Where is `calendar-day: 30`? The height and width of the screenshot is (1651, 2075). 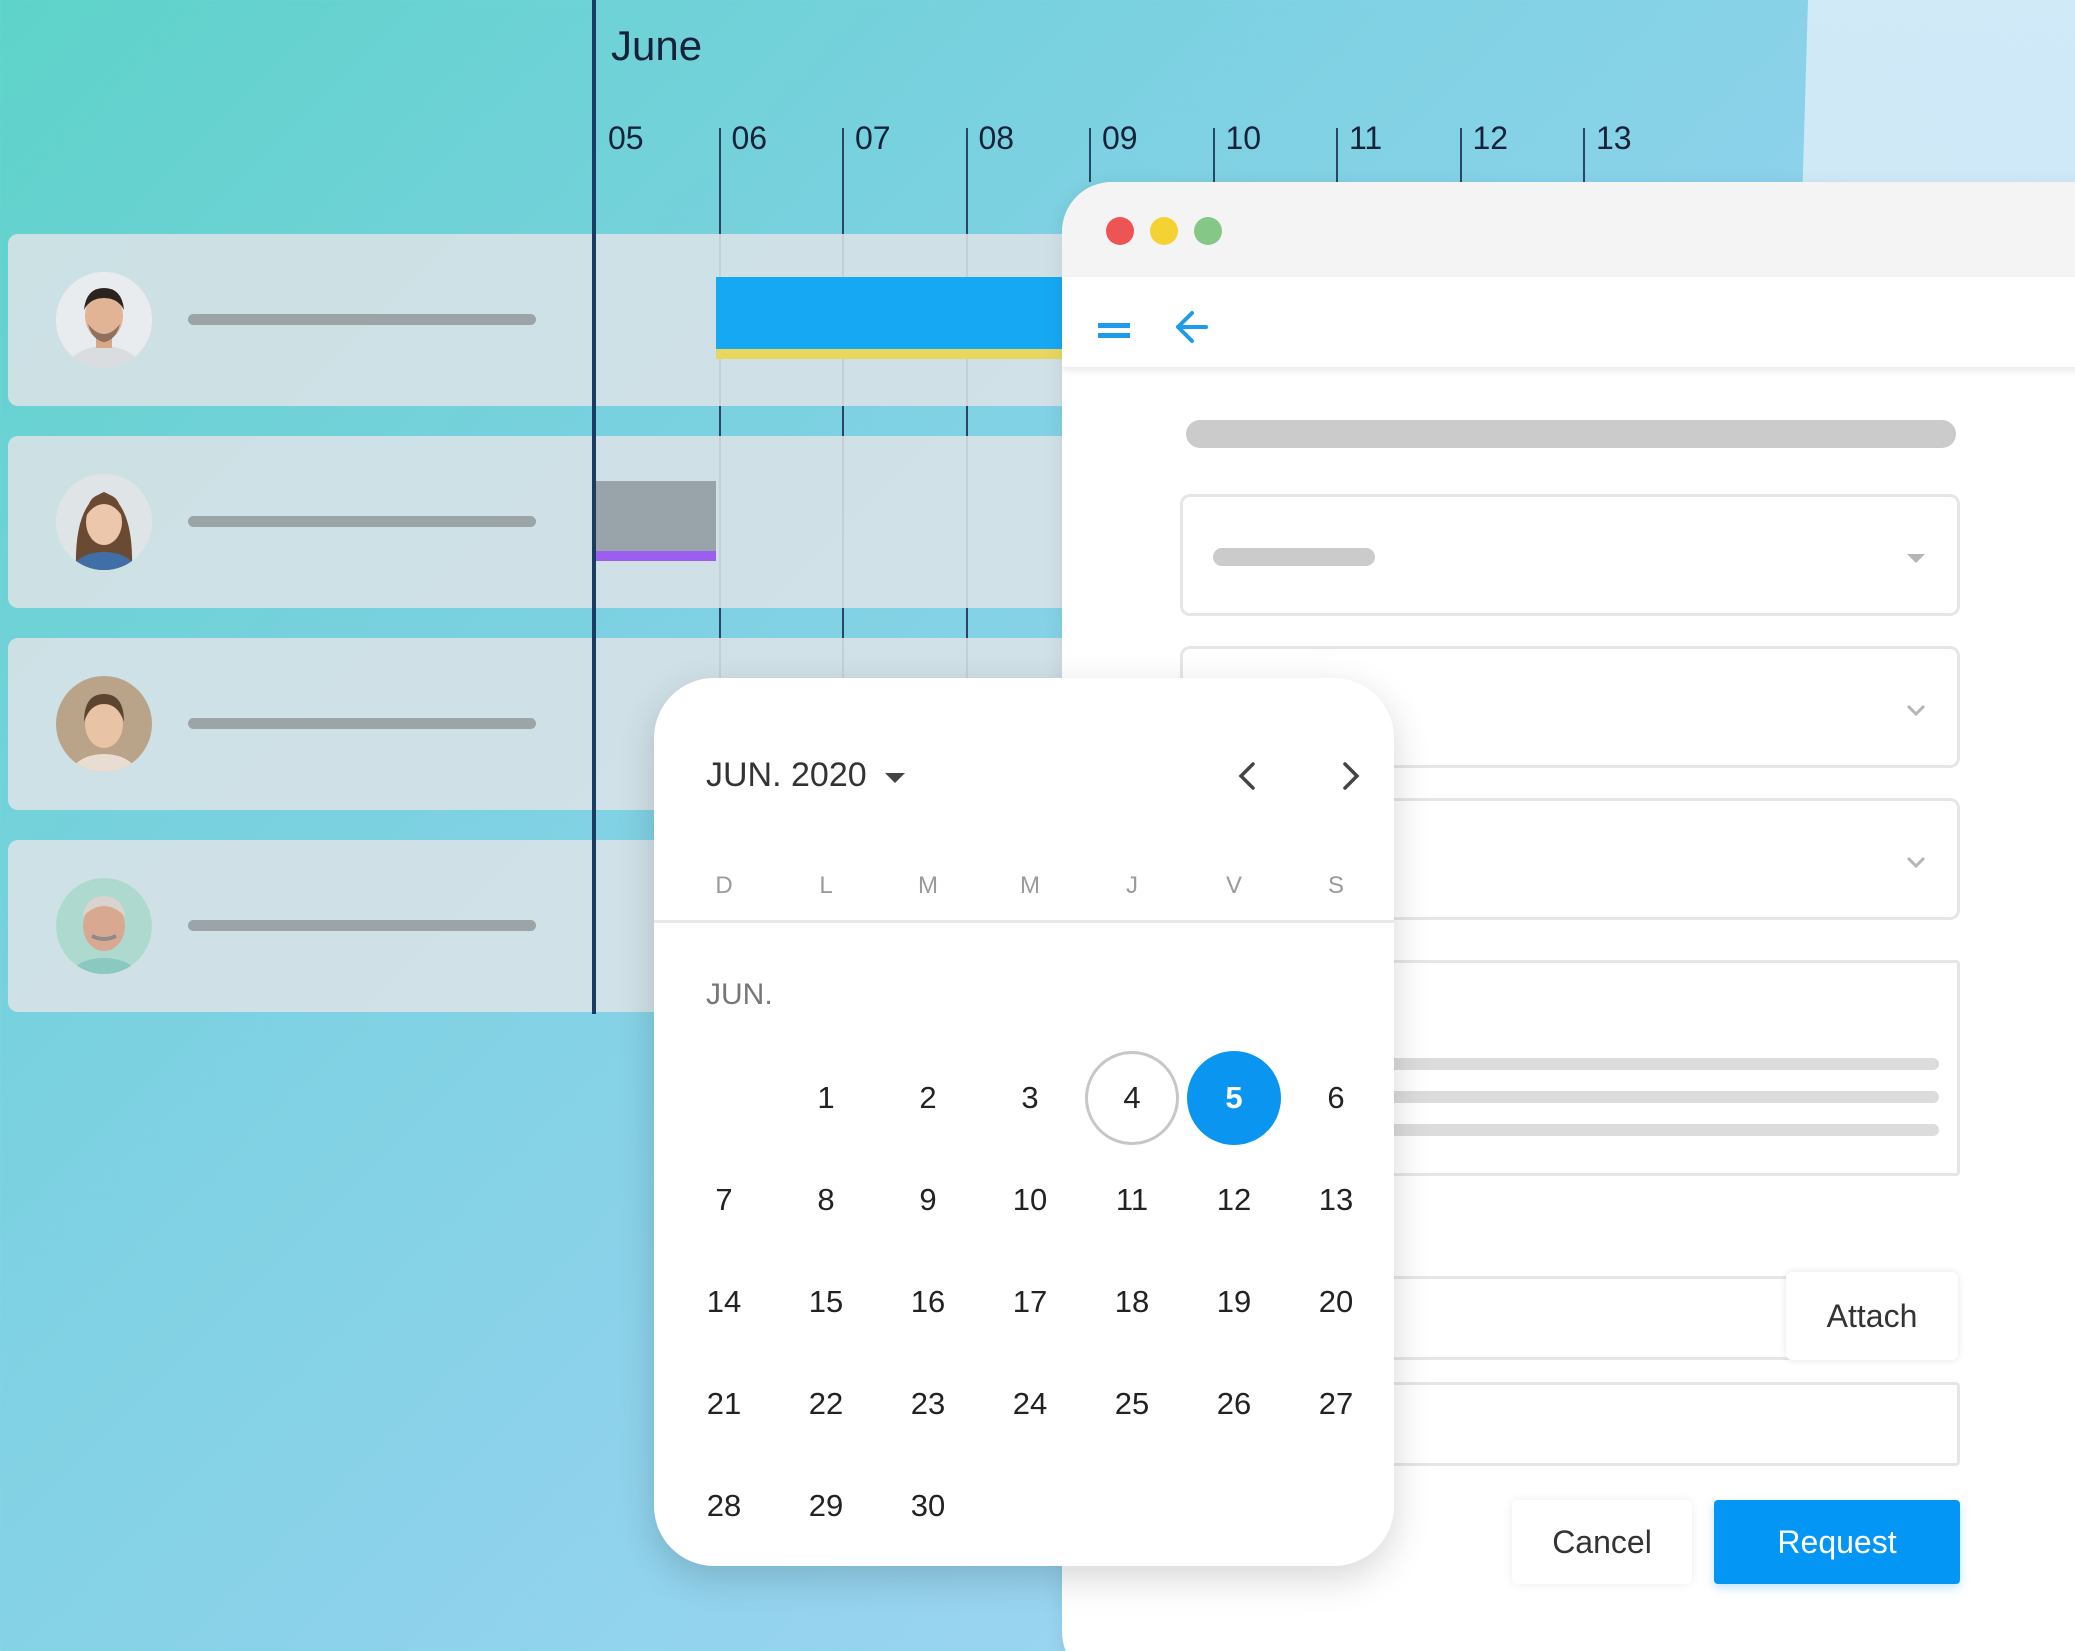
calendar-day: 30 is located at coordinates (928, 1506).